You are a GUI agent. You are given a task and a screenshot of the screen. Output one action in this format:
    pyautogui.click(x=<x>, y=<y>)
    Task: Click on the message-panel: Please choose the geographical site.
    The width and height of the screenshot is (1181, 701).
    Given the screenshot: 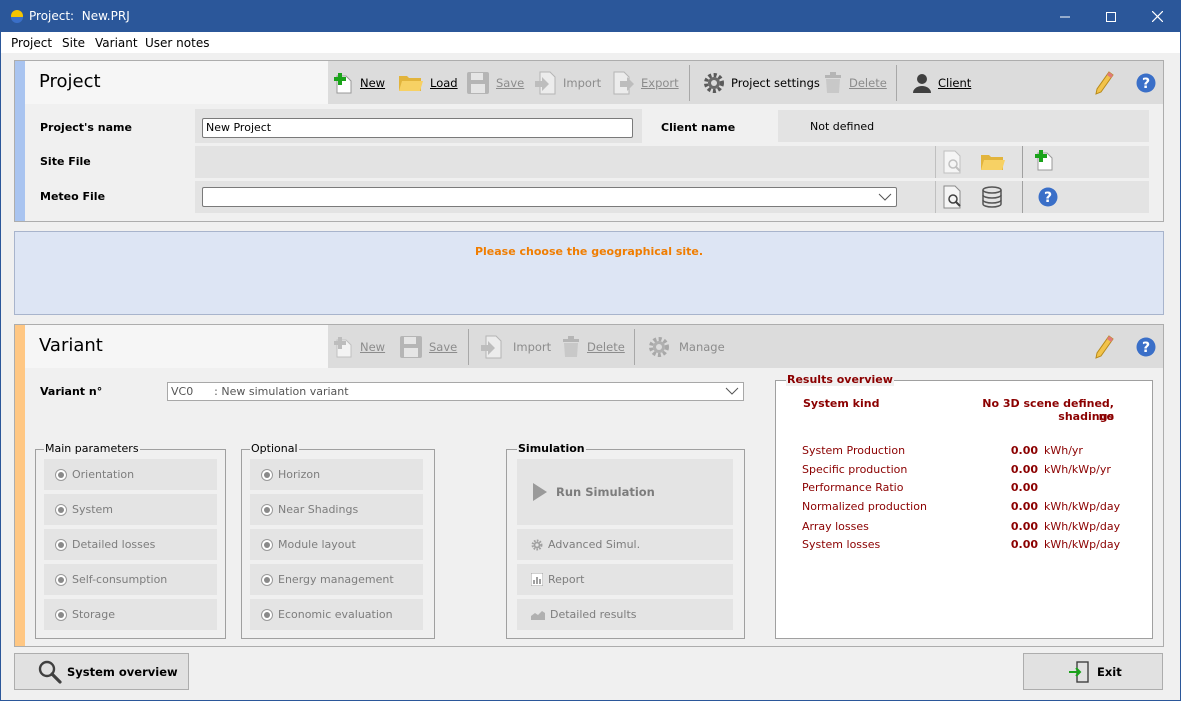 What is the action you would take?
    pyautogui.click(x=589, y=273)
    